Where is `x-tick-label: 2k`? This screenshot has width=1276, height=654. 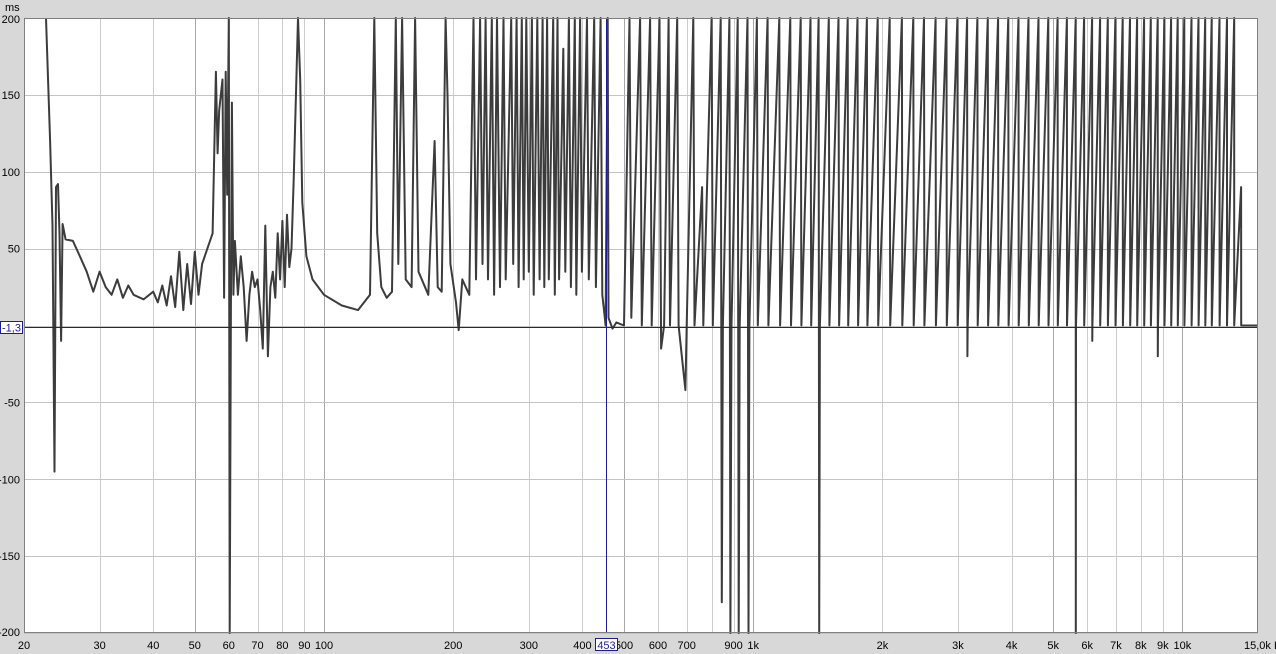
x-tick-label: 2k is located at coordinates (883, 646).